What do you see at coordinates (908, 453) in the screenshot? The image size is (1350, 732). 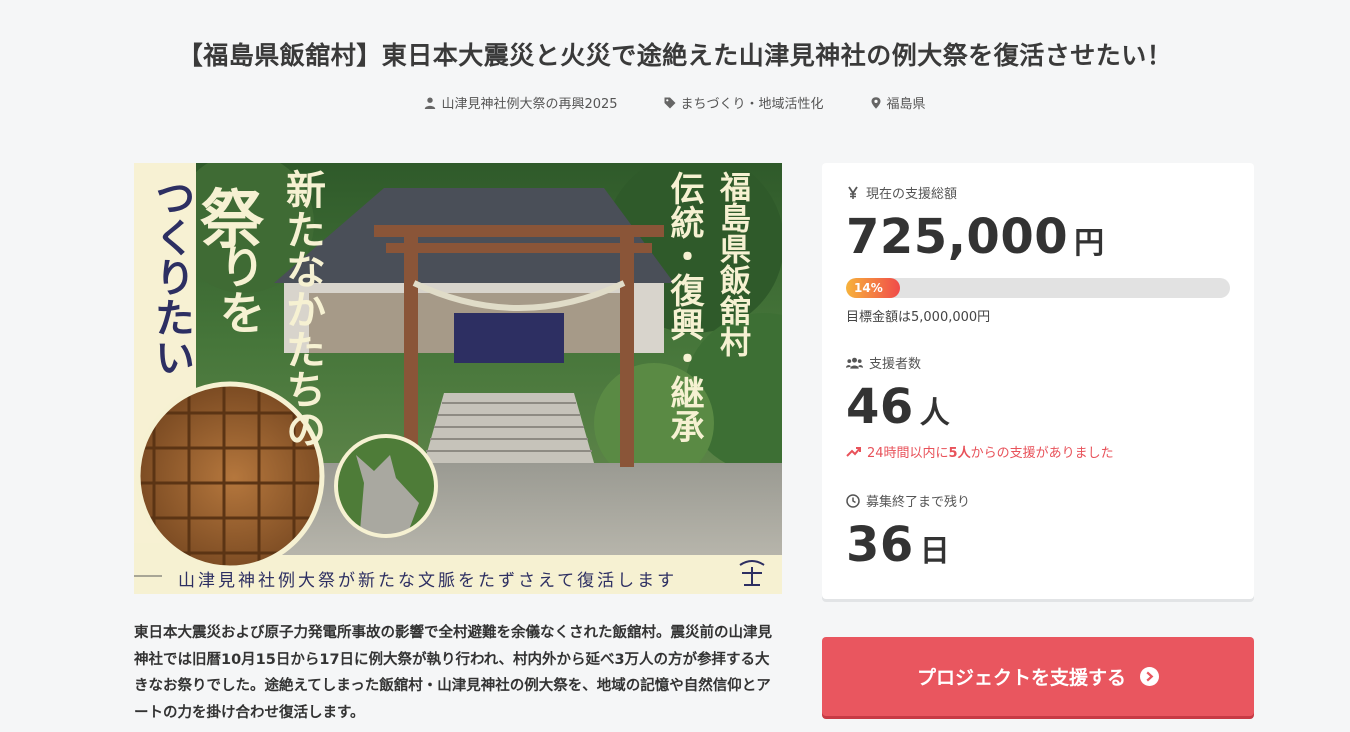 I see `recent-prefix: 24時間以内に` at bounding box center [908, 453].